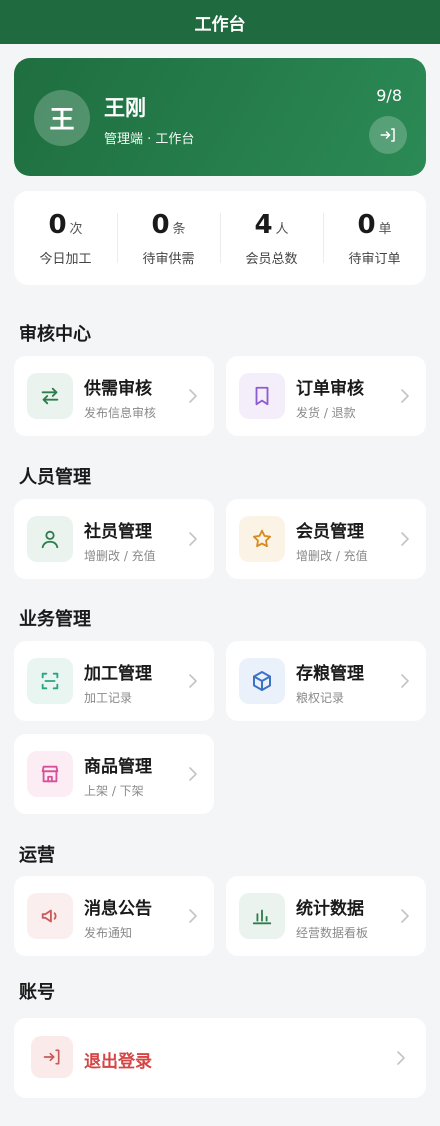 The image size is (440, 1126). Describe the element at coordinates (50, 681) in the screenshot. I see `scan-icon` at that location.